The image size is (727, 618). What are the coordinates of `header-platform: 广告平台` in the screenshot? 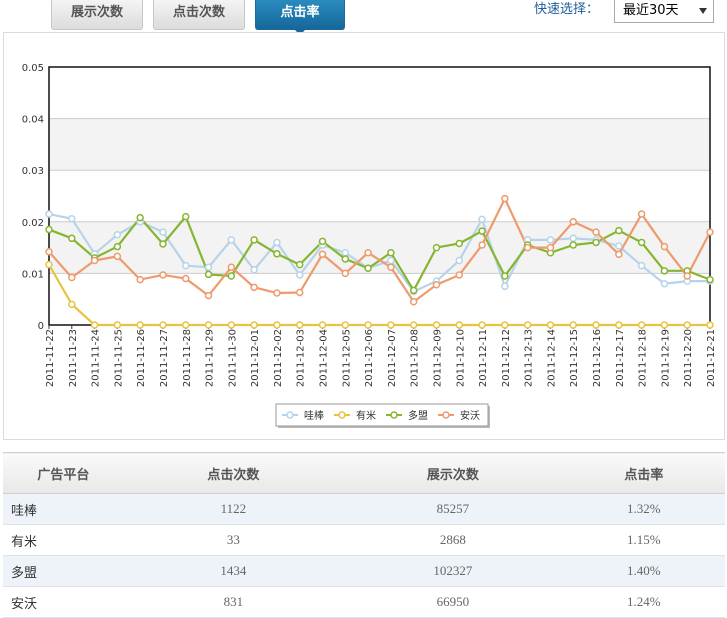 It's located at (63, 473).